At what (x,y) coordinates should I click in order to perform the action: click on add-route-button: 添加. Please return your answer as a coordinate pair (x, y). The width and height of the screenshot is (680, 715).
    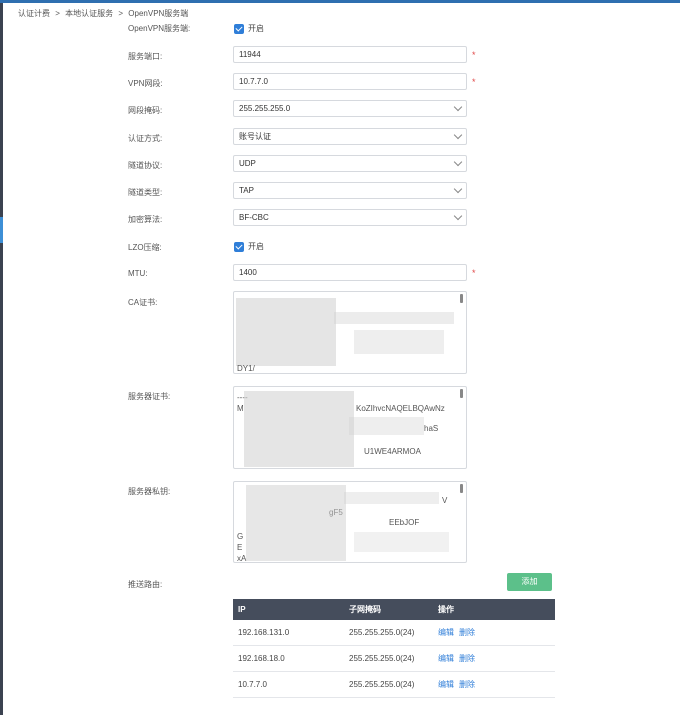
    Looking at the image, I should click on (529, 582).